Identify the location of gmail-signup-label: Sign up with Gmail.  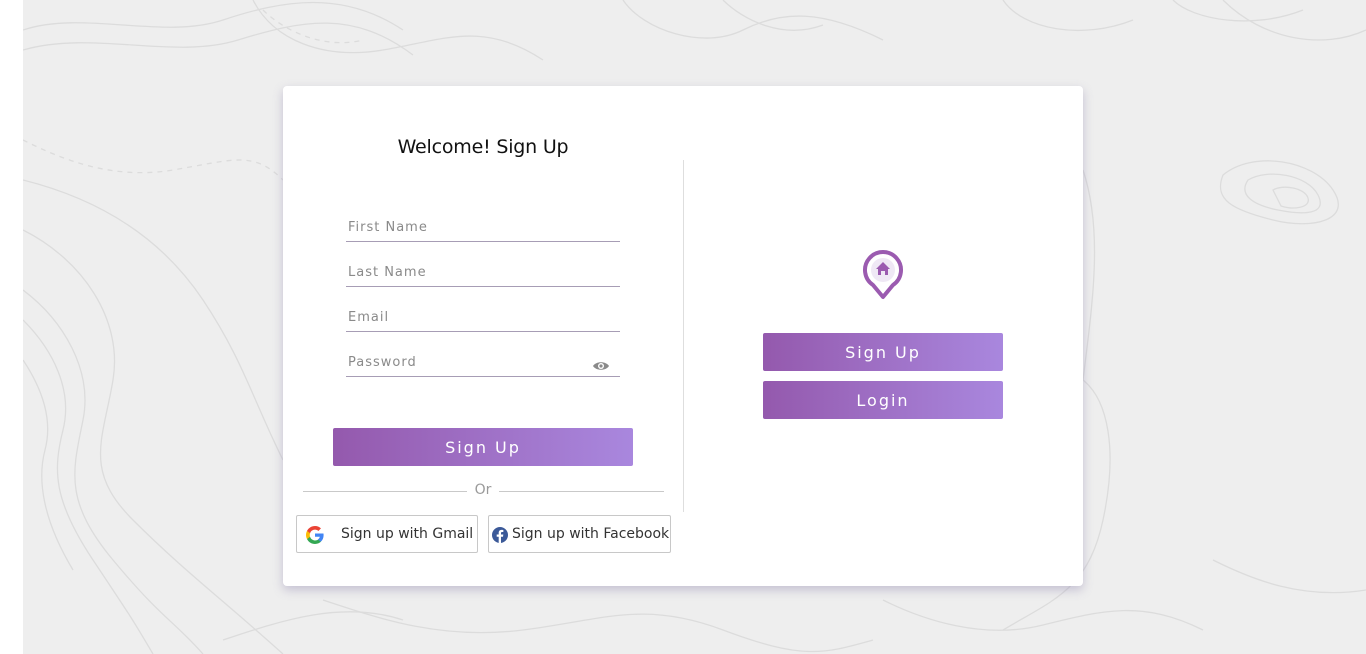
(407, 534).